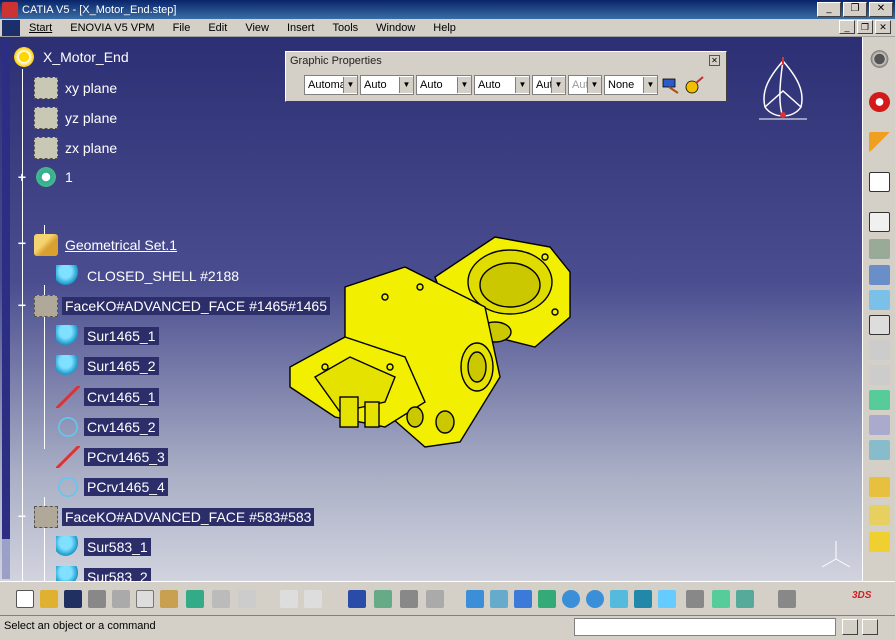 The height and width of the screenshot is (640, 895). I want to click on tree-collapse-icon, so click(435, 599).